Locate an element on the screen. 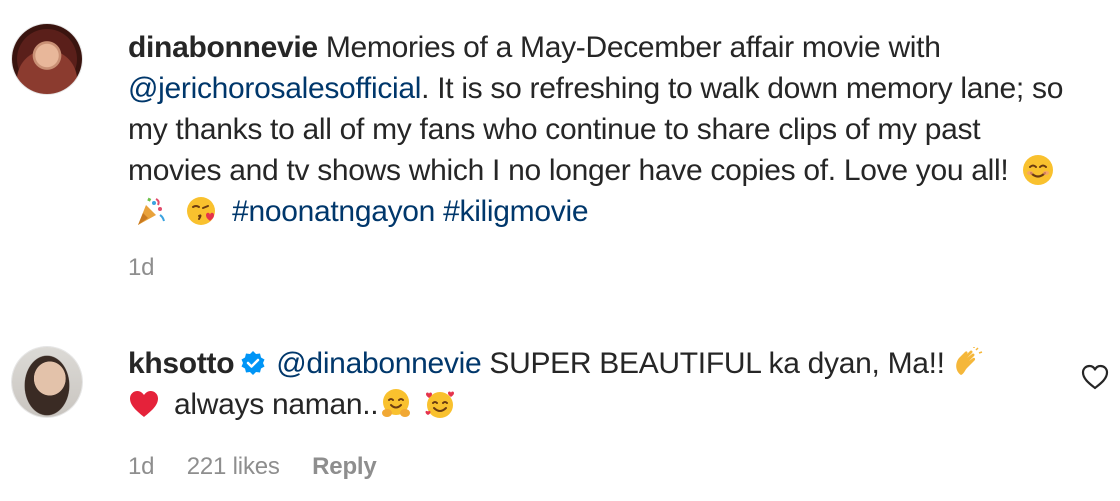 The image size is (1120, 501). caption-meta: 1d is located at coordinates (154, 268).